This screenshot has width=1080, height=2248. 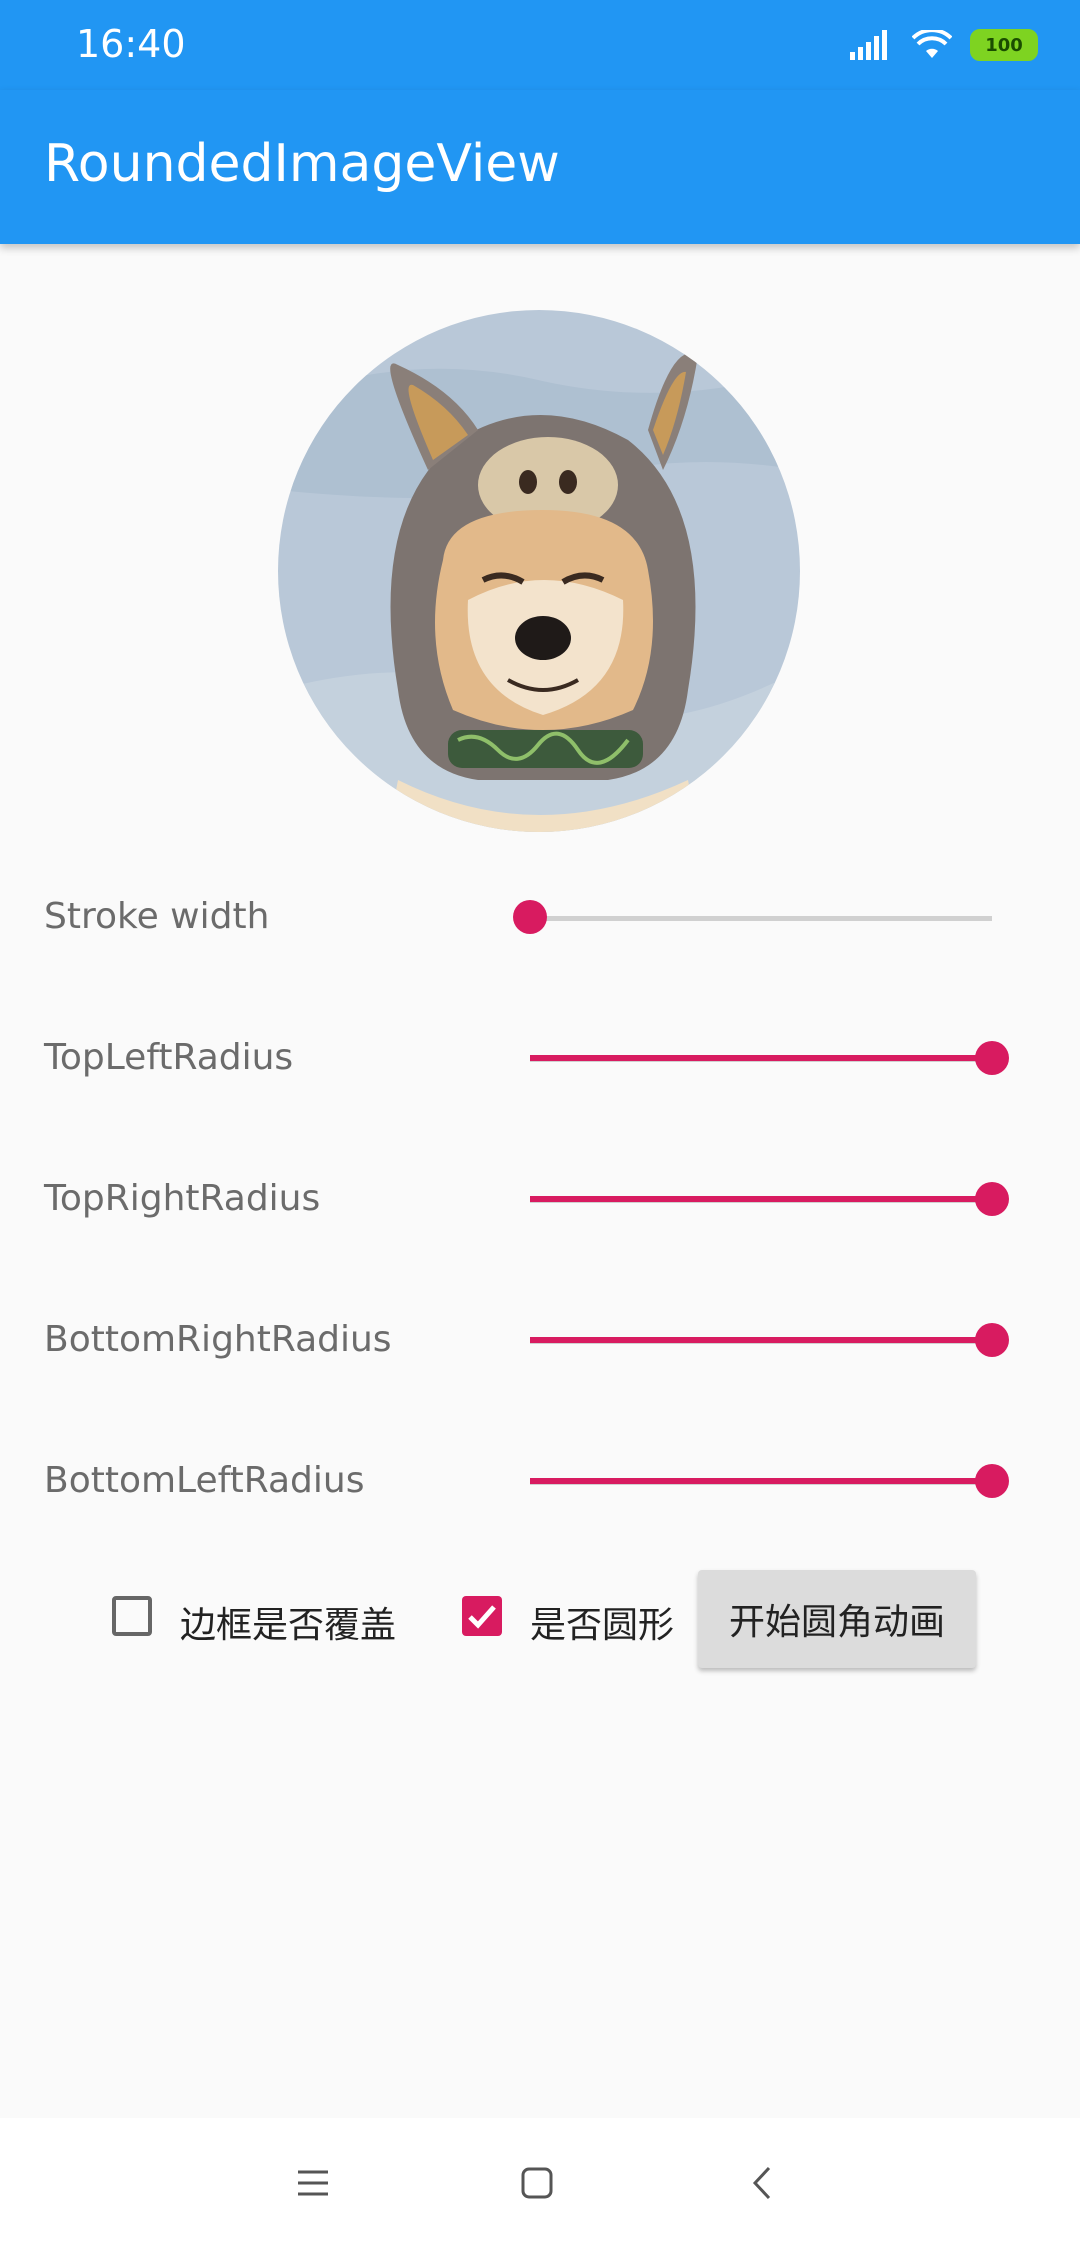 I want to click on border-overlay-label: 边框是否覆盖, so click(x=288, y=1622).